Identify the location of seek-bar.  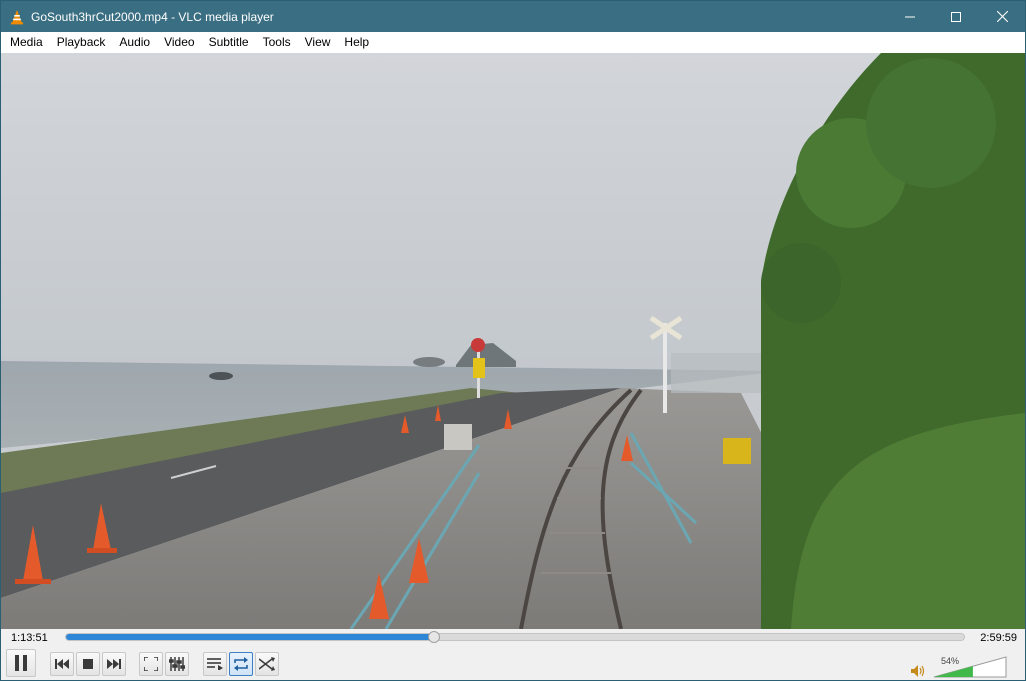
(515, 637).